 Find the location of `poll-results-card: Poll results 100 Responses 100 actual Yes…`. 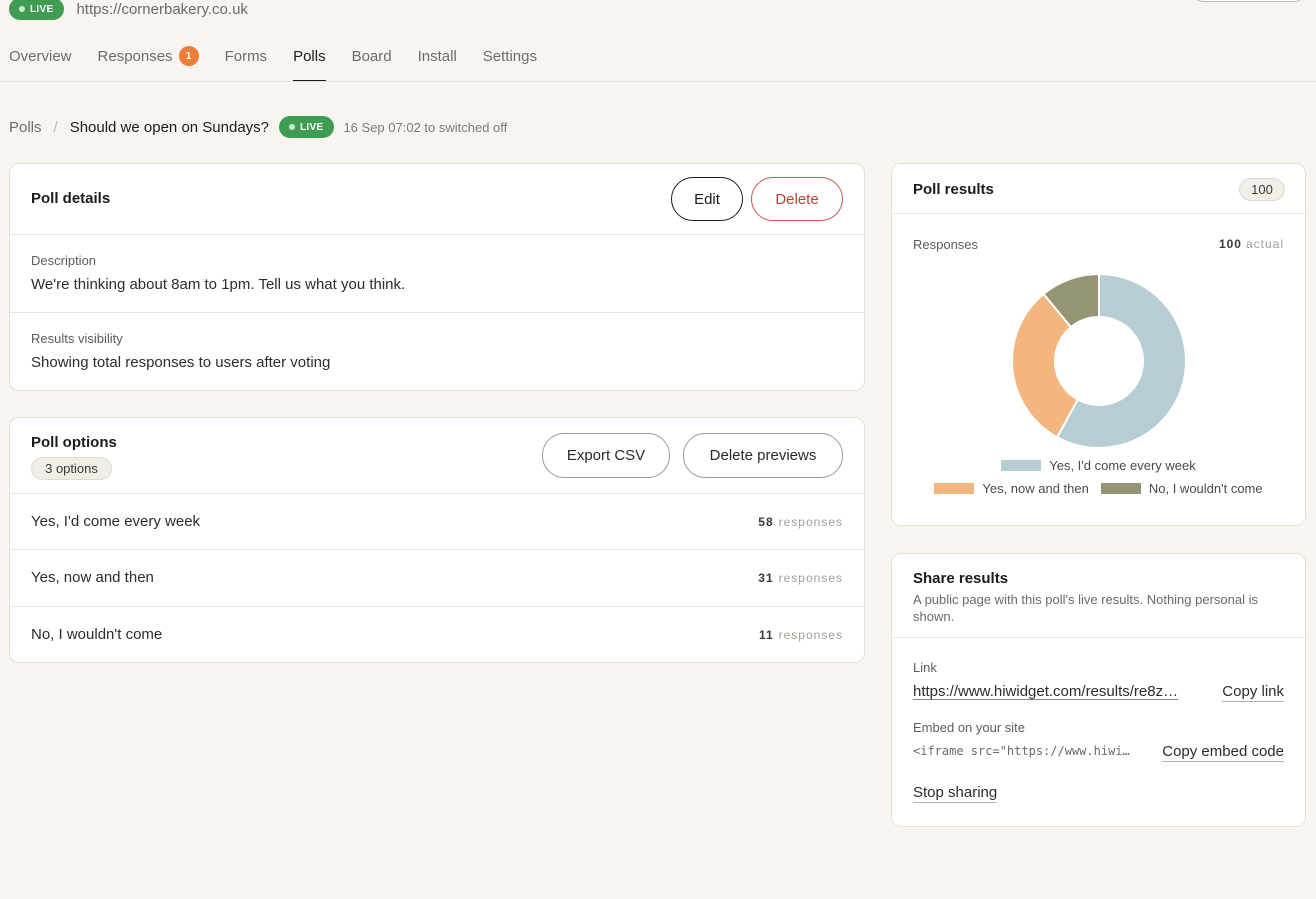

poll-results-card: Poll results 100 Responses 100 actual Yes… is located at coordinates (1098, 344).